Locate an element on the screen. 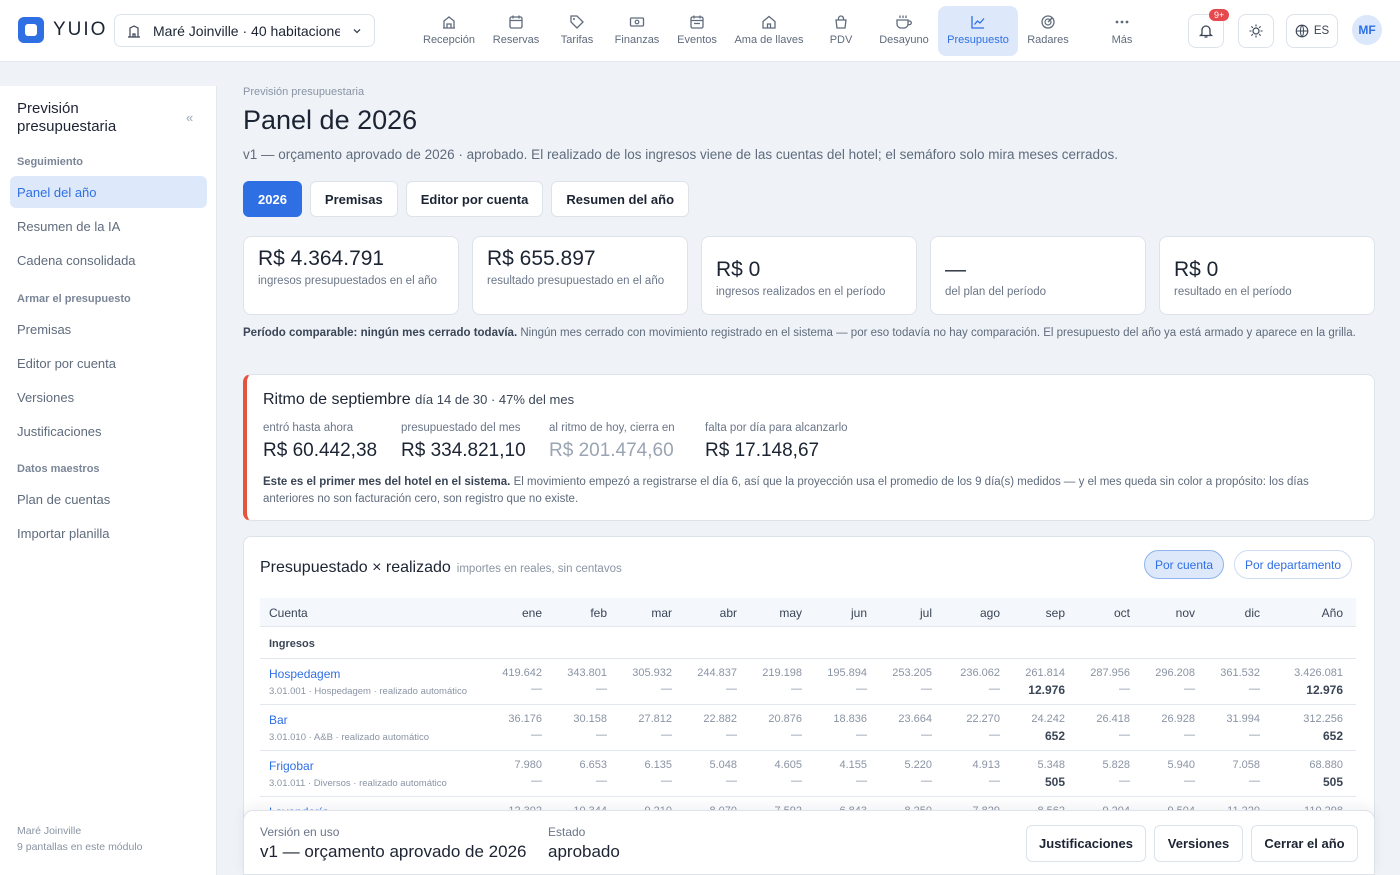 Image resolution: width=1400 pixels, height=875 pixels. versiones-button: Versiones is located at coordinates (1198, 843).